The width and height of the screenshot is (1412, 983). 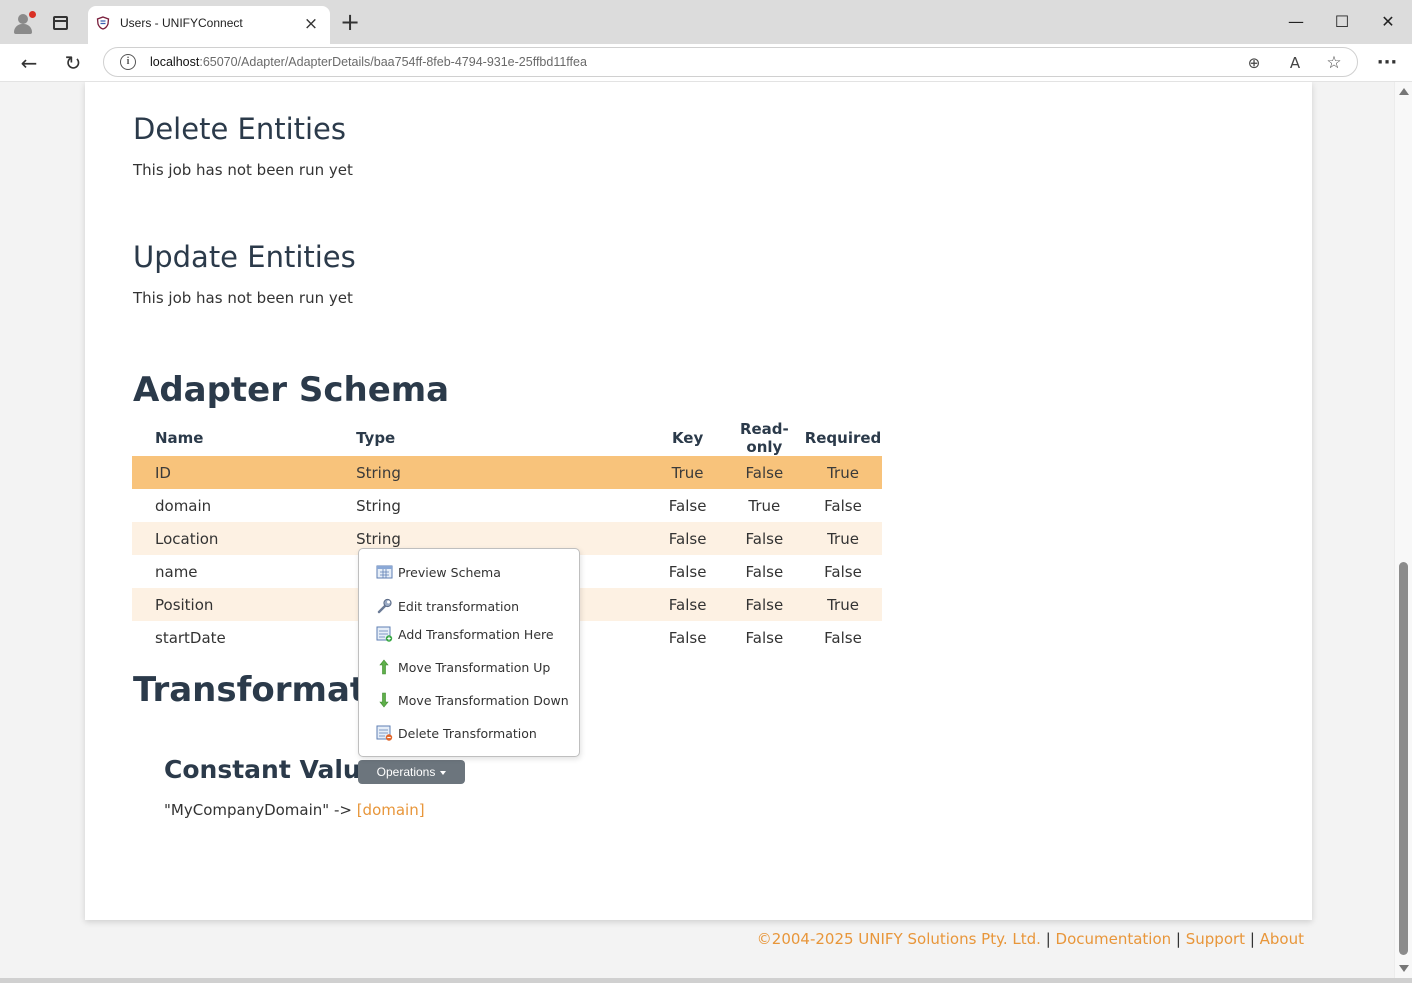 What do you see at coordinates (243, 170) in the screenshot?
I see `delete-entities-status: This job has not been run yet` at bounding box center [243, 170].